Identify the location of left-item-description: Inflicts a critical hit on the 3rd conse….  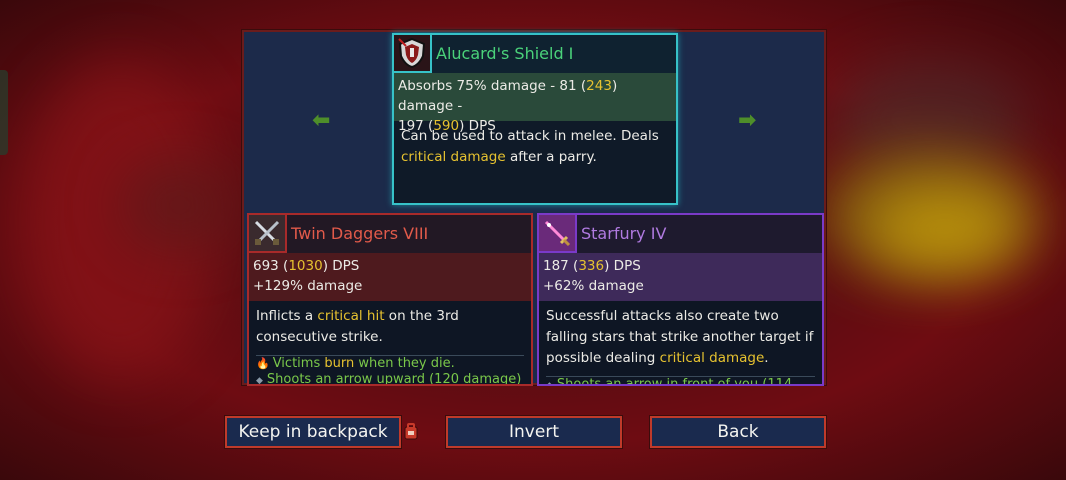
(390, 327).